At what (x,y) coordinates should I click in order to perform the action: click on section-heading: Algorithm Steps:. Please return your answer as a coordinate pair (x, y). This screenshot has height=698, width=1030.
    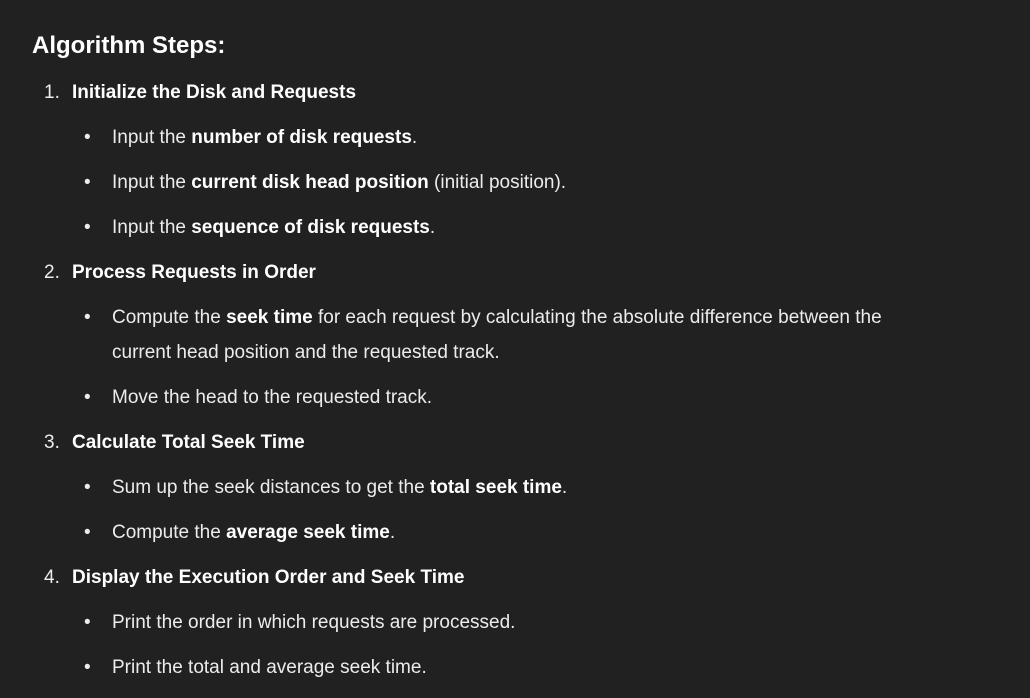
    Looking at the image, I should click on (129, 45).